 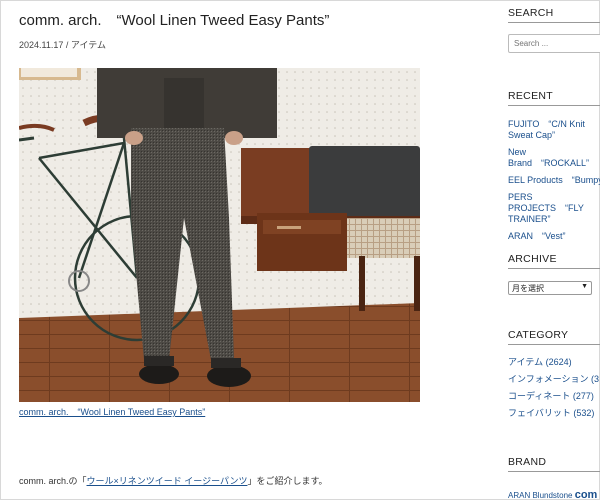 I want to click on post-meta: 2024.11.17 / アイテム, so click(x=62, y=44).